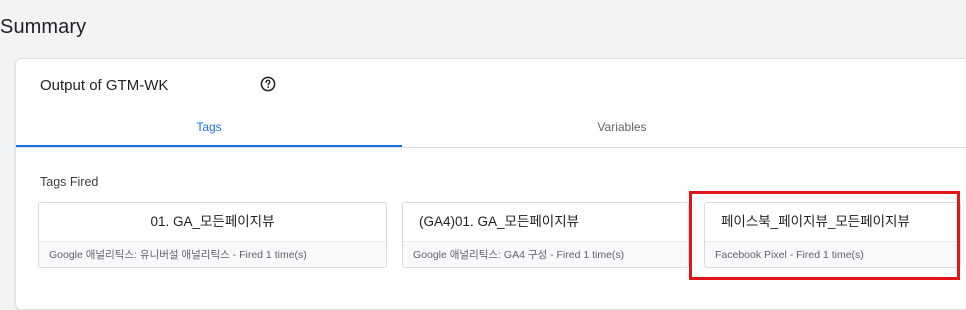  What do you see at coordinates (209, 146) in the screenshot?
I see `active-tab-indicator` at bounding box center [209, 146].